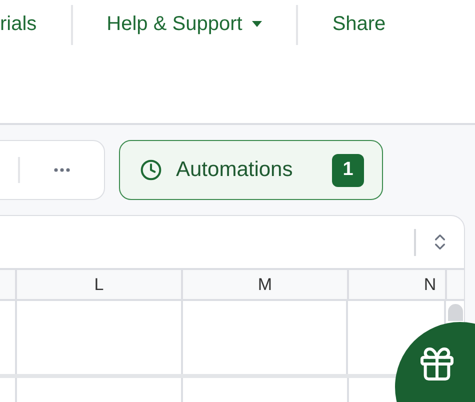 This screenshot has width=475, height=402. What do you see at coordinates (266, 284) in the screenshot?
I see `column-header: M` at bounding box center [266, 284].